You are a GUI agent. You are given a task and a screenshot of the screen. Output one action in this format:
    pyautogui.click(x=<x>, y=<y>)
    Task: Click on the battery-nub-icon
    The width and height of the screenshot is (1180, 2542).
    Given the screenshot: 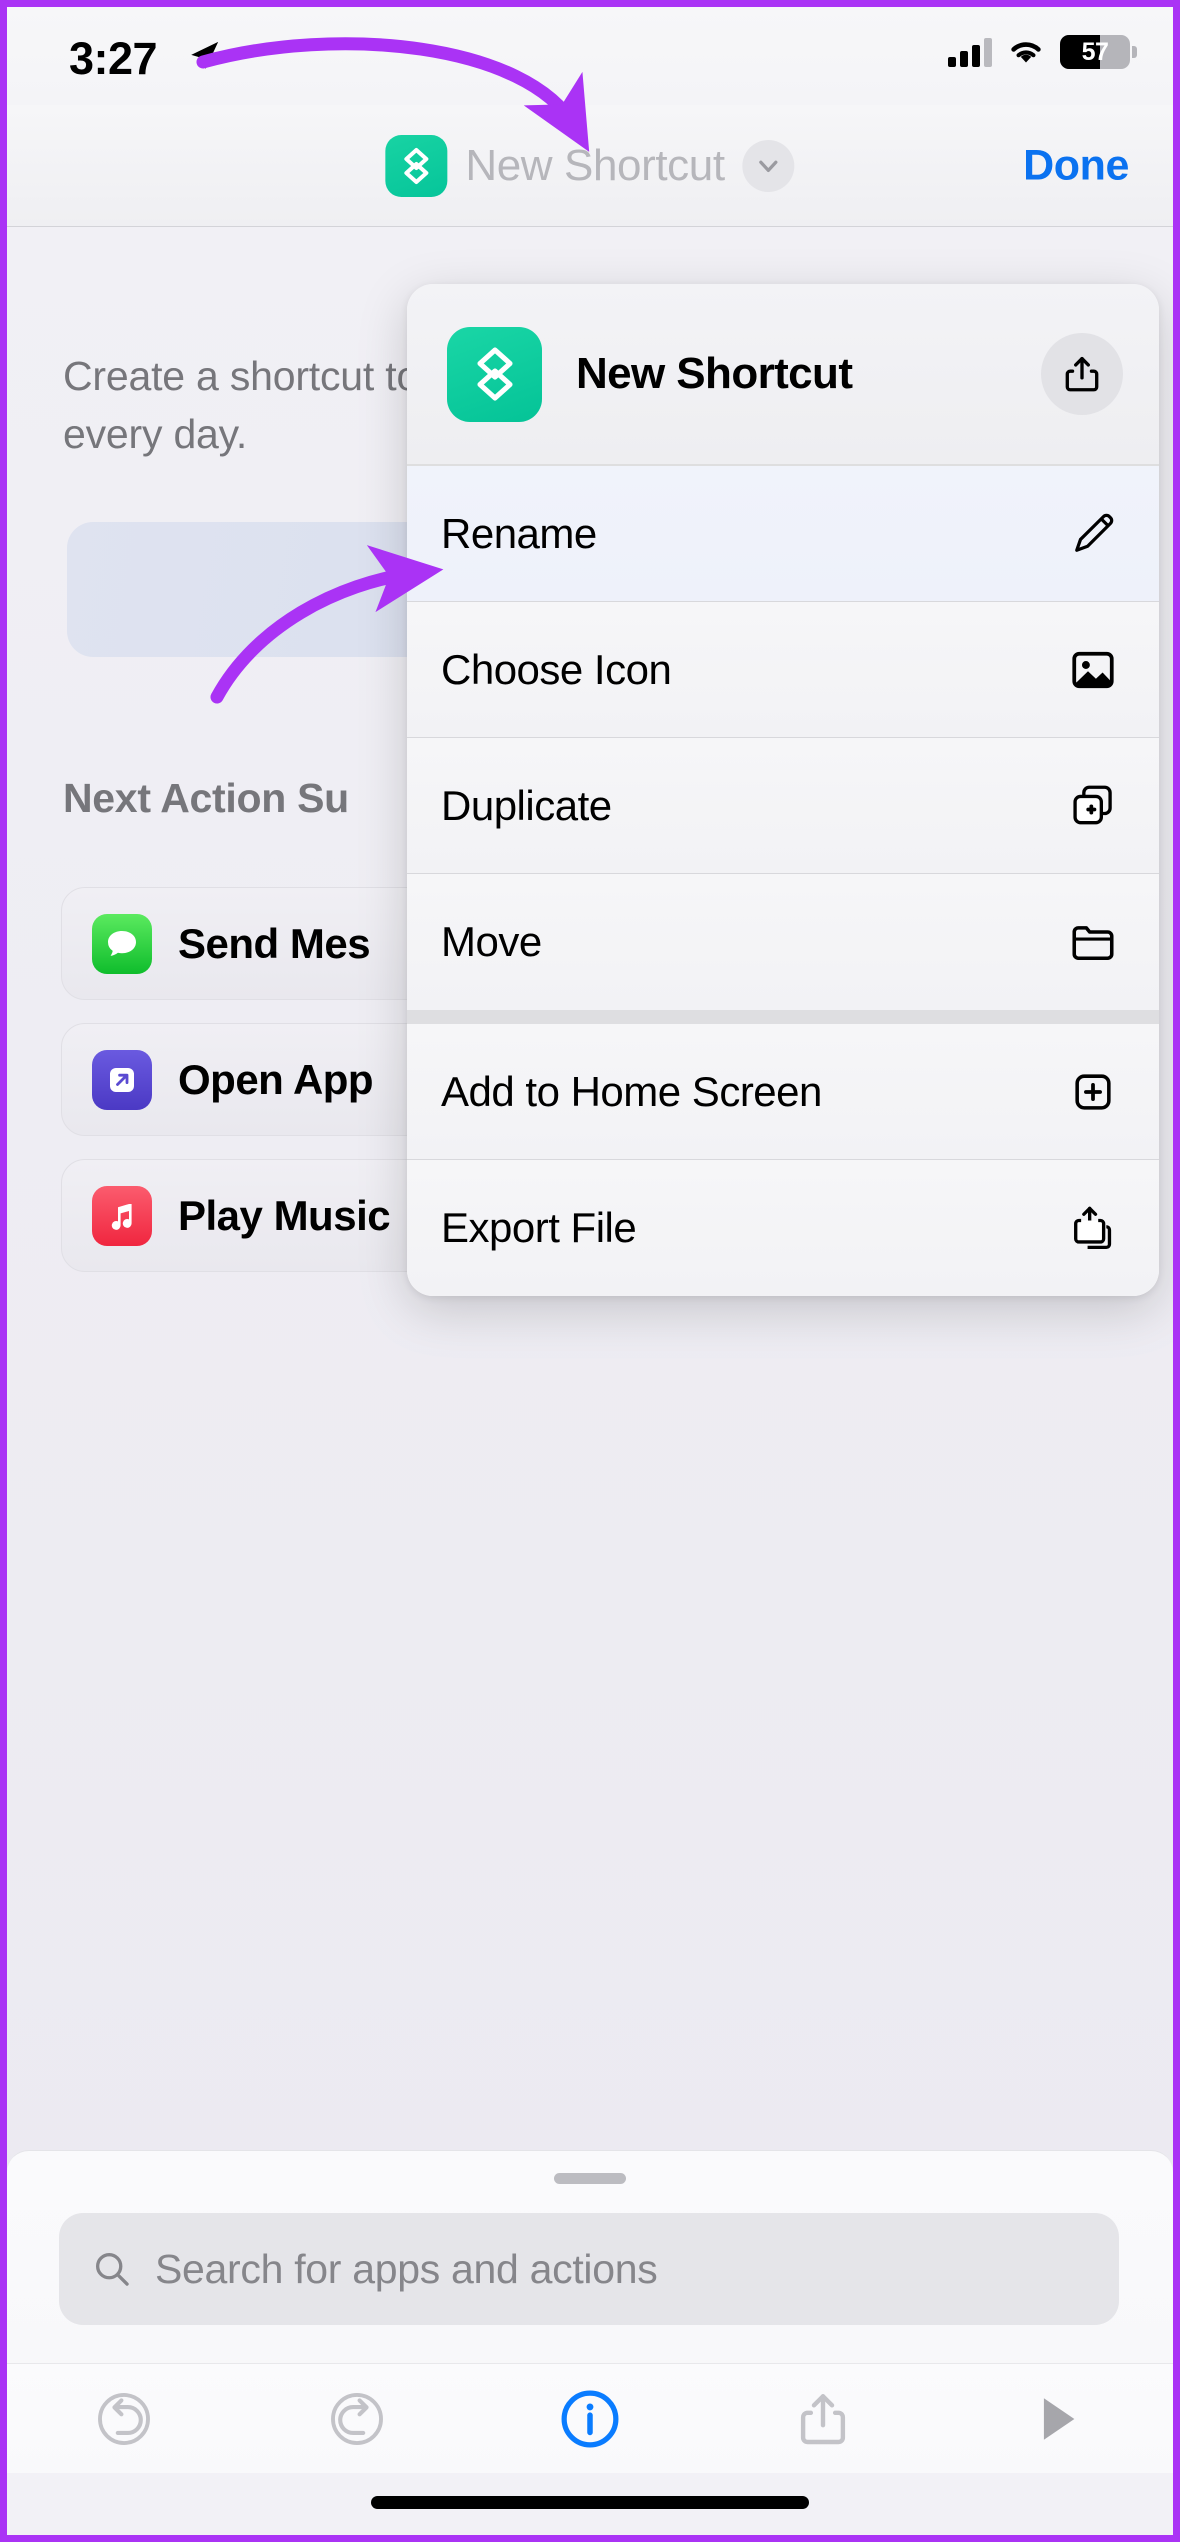 What is the action you would take?
    pyautogui.click(x=1134, y=52)
    